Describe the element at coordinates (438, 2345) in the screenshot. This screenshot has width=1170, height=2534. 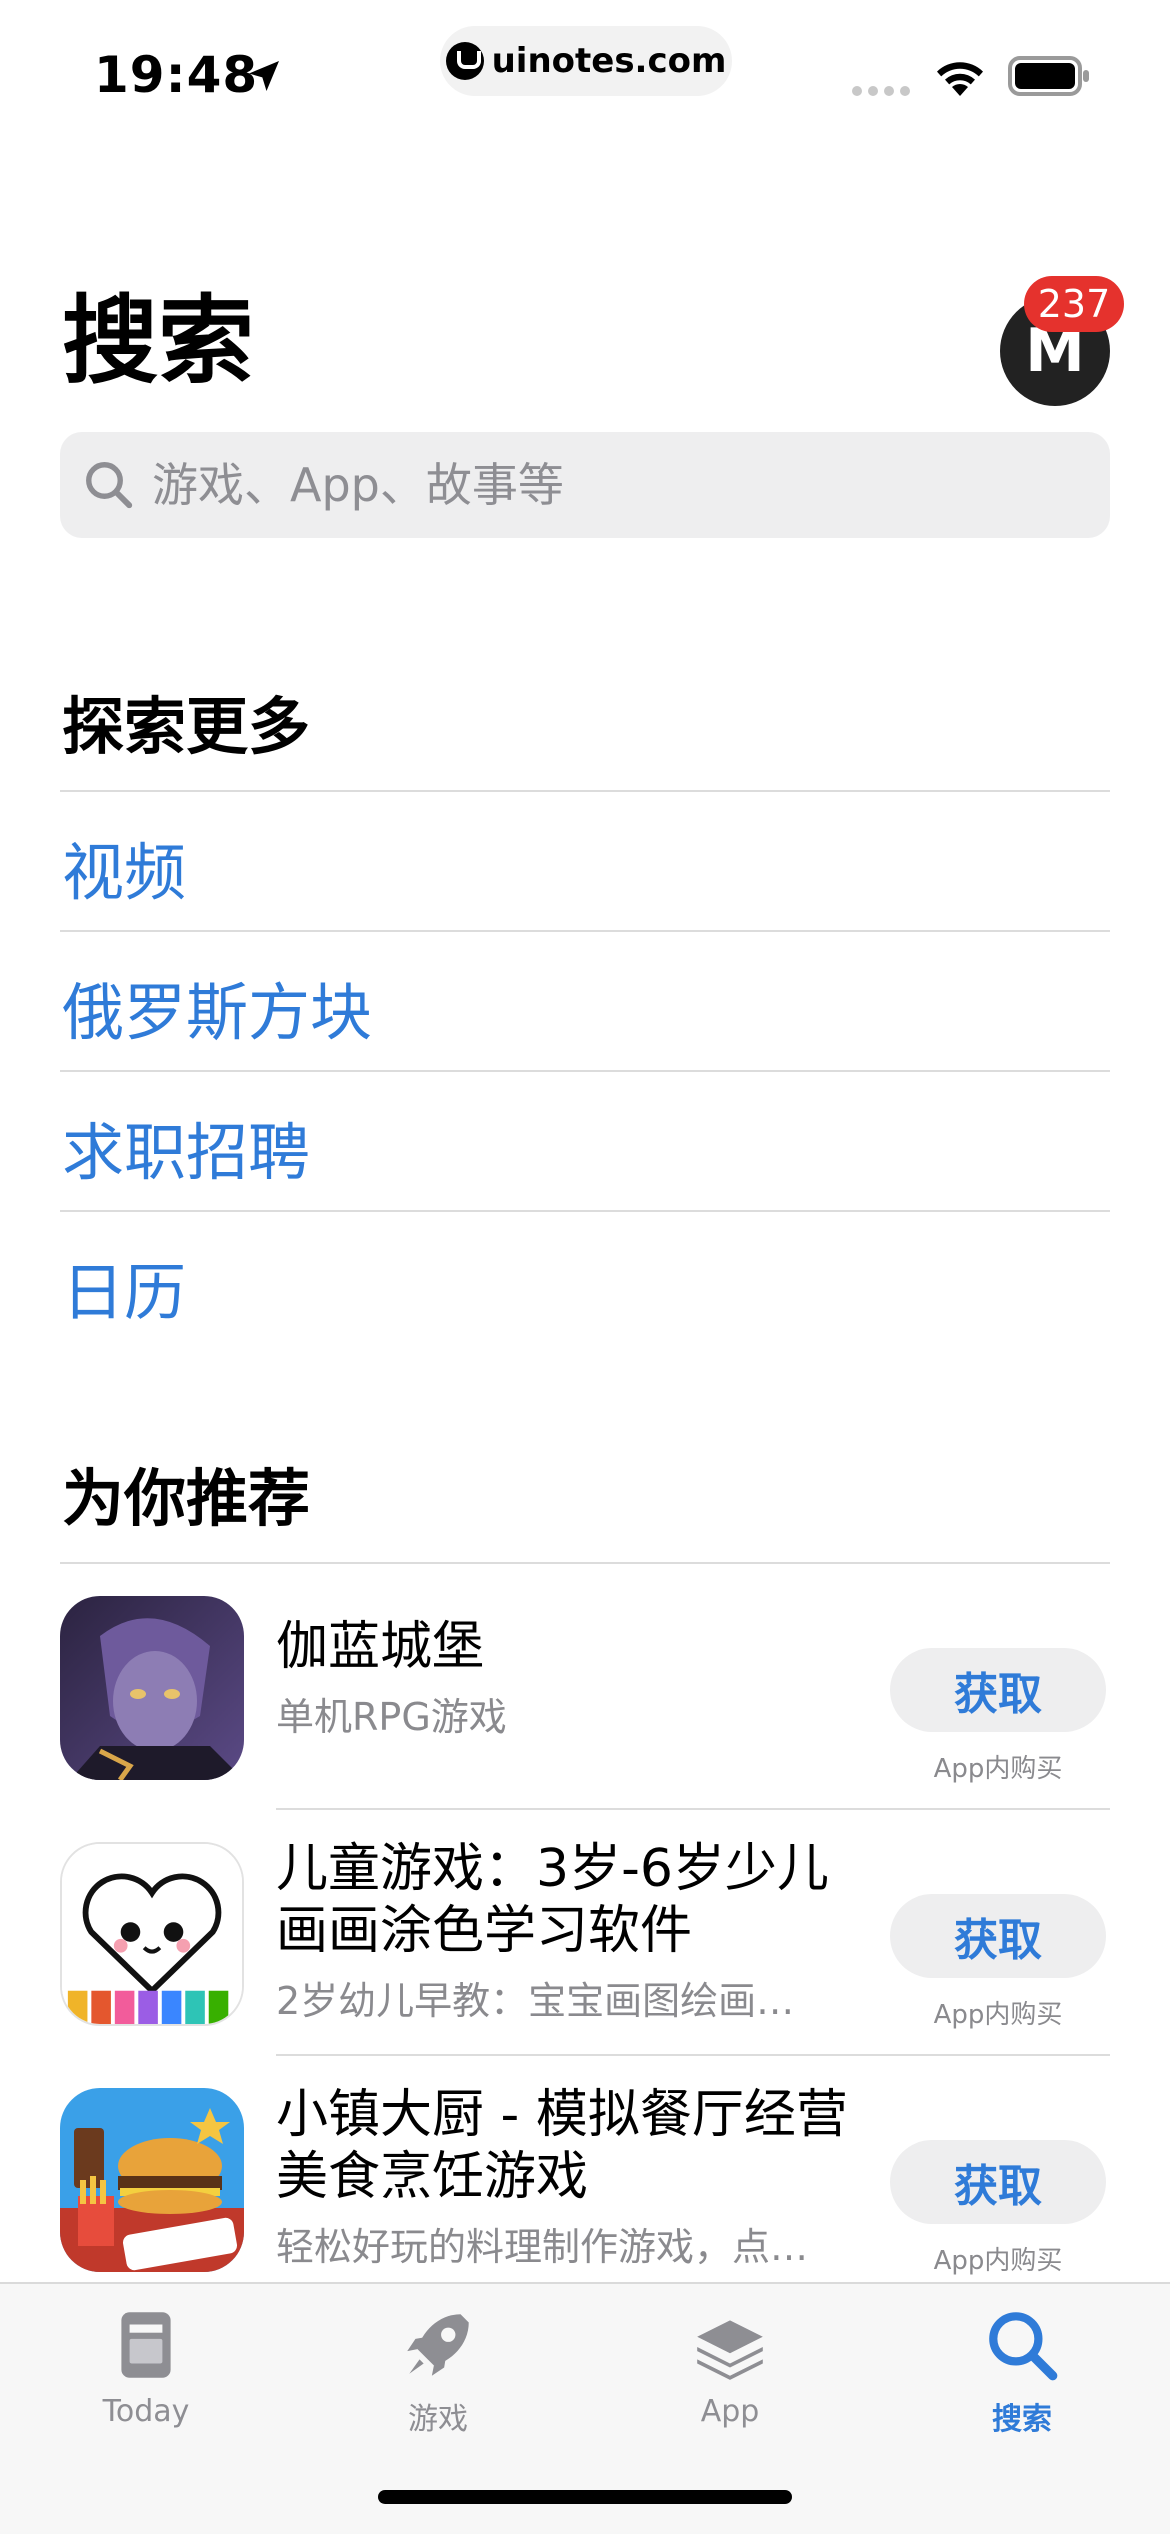
I see `rocket-icon` at that location.